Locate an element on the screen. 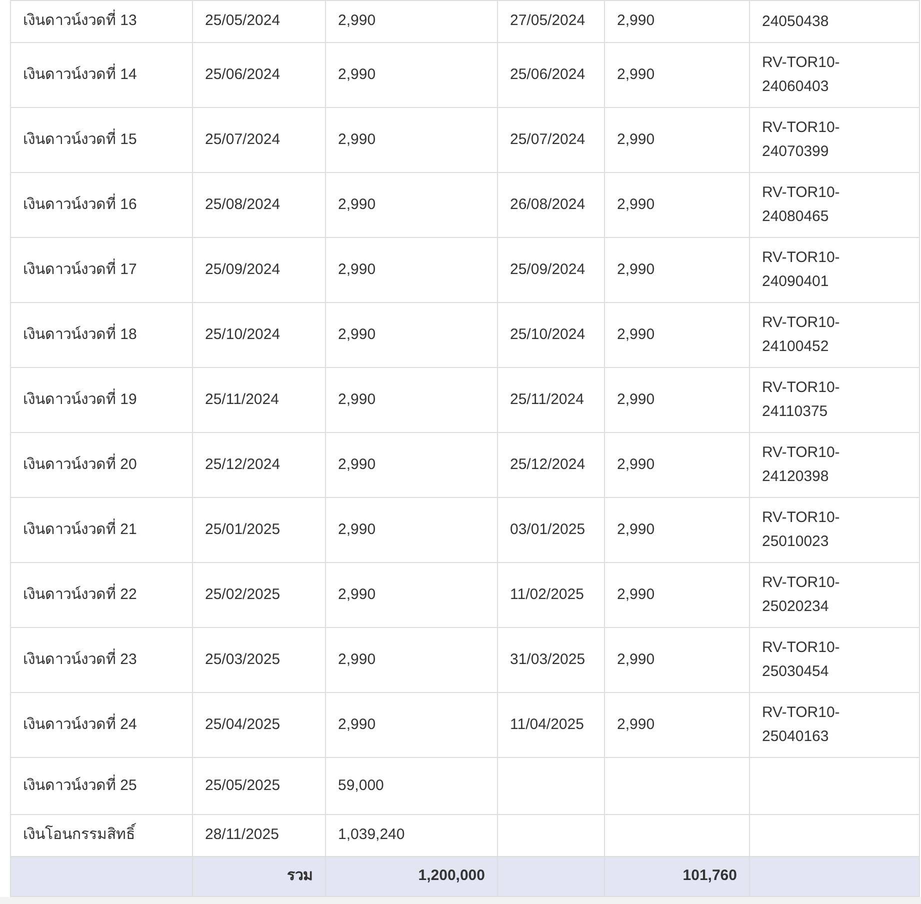  table-cell: เงินดาวน์งวดที่ 14 is located at coordinates (101, 75).